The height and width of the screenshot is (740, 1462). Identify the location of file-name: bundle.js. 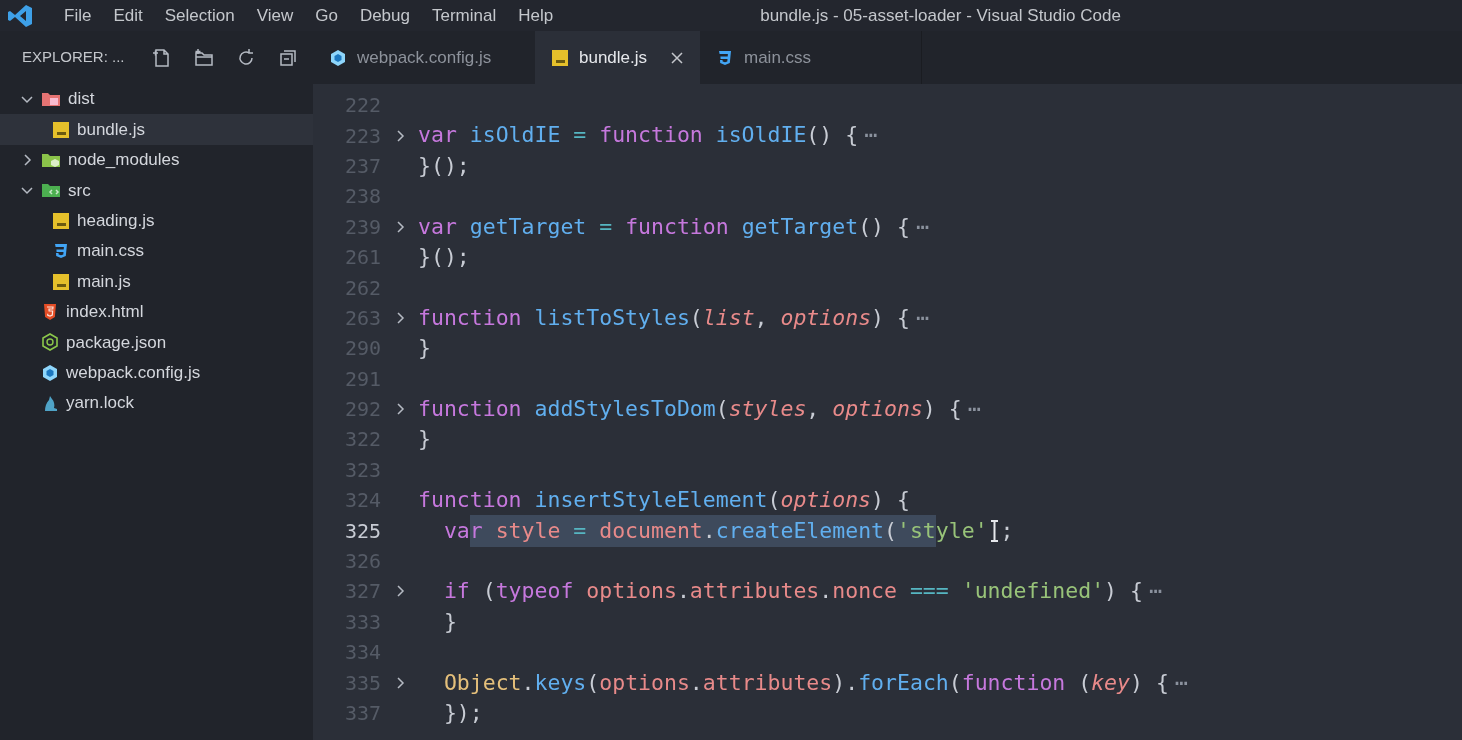
(111, 129).